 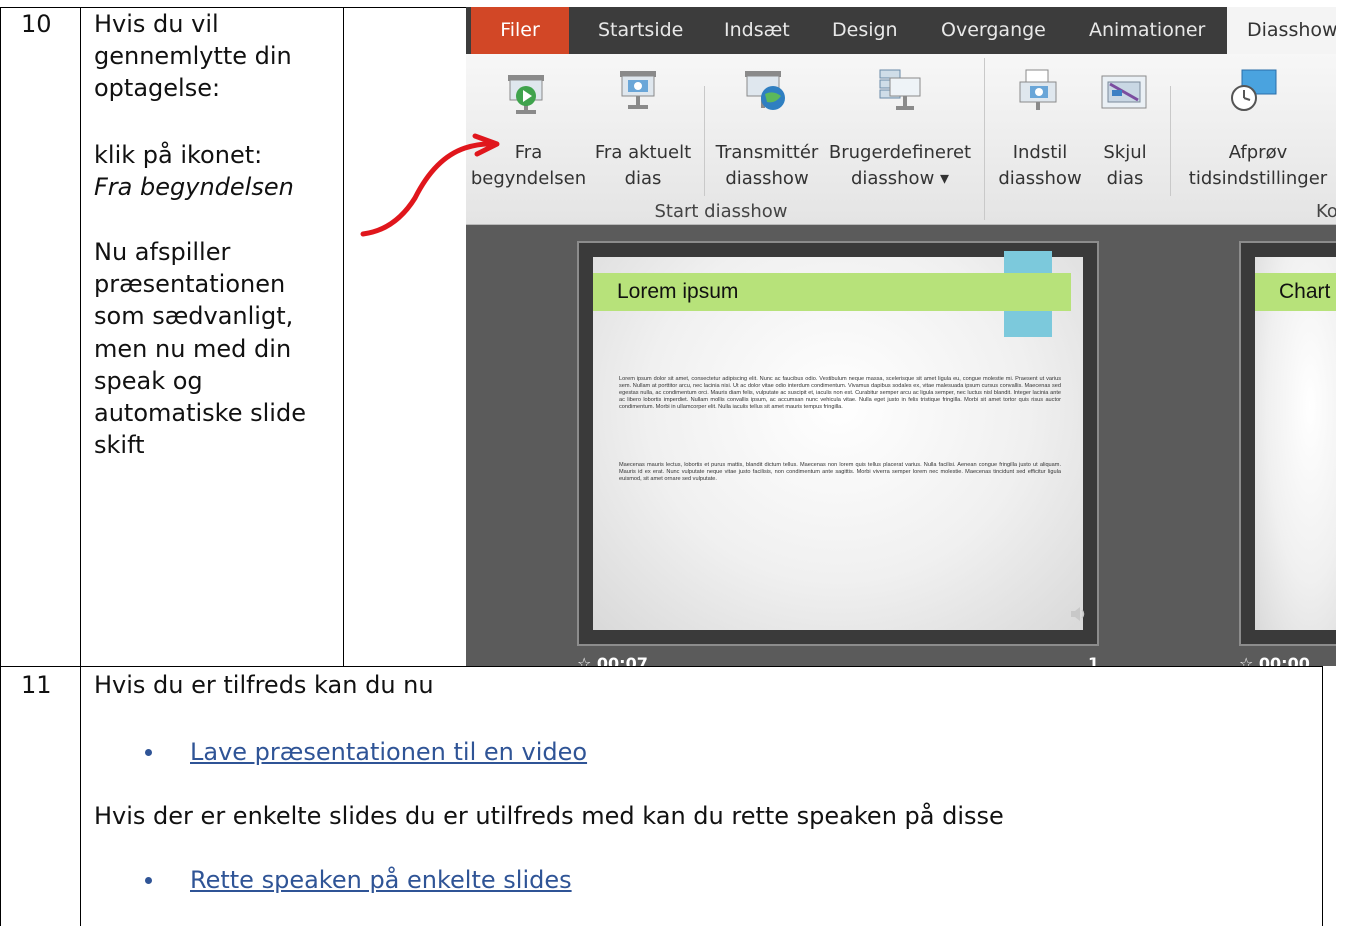 What do you see at coordinates (1258, 152) in the screenshot?
I see `button-label-line1: Afprøv` at bounding box center [1258, 152].